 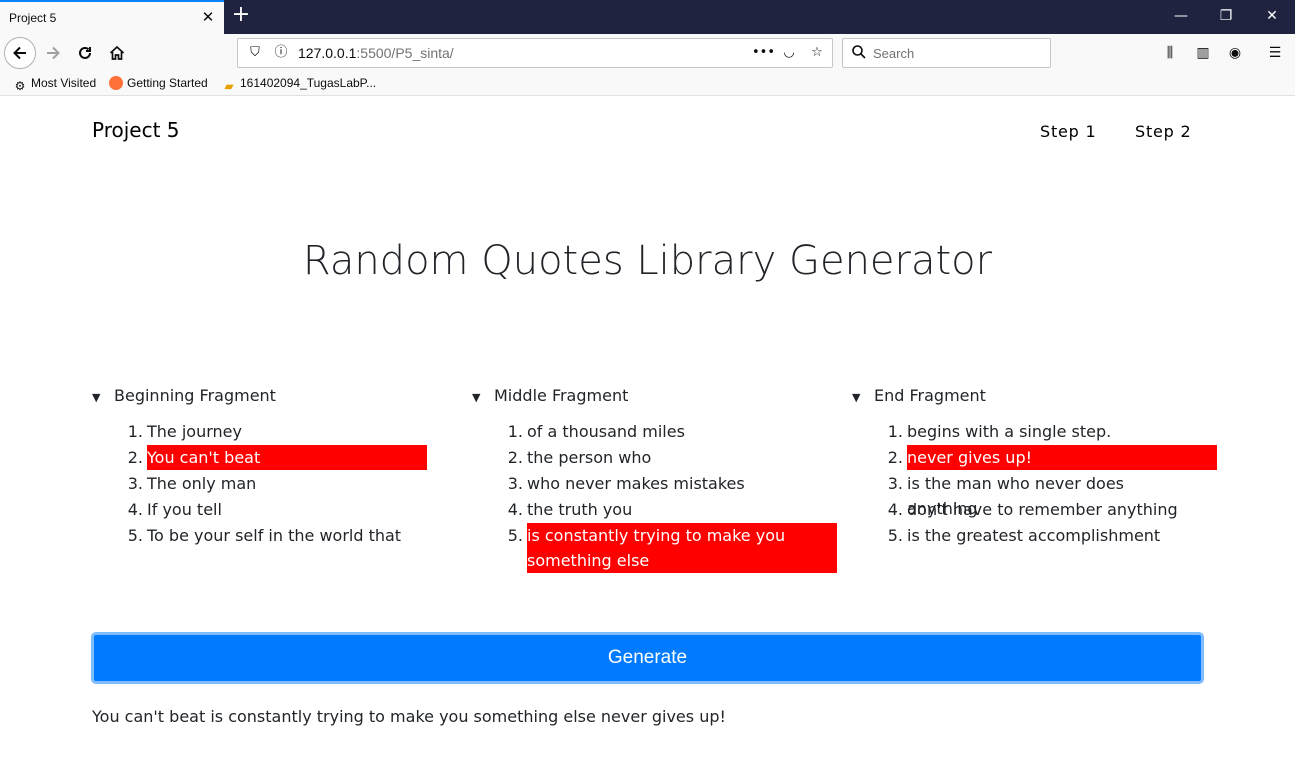 What do you see at coordinates (535, 53) in the screenshot?
I see `url-bar: ⛉ ⓘ 127.0.0.1:5500/P5_sinta/ ••• ◡ ☆` at bounding box center [535, 53].